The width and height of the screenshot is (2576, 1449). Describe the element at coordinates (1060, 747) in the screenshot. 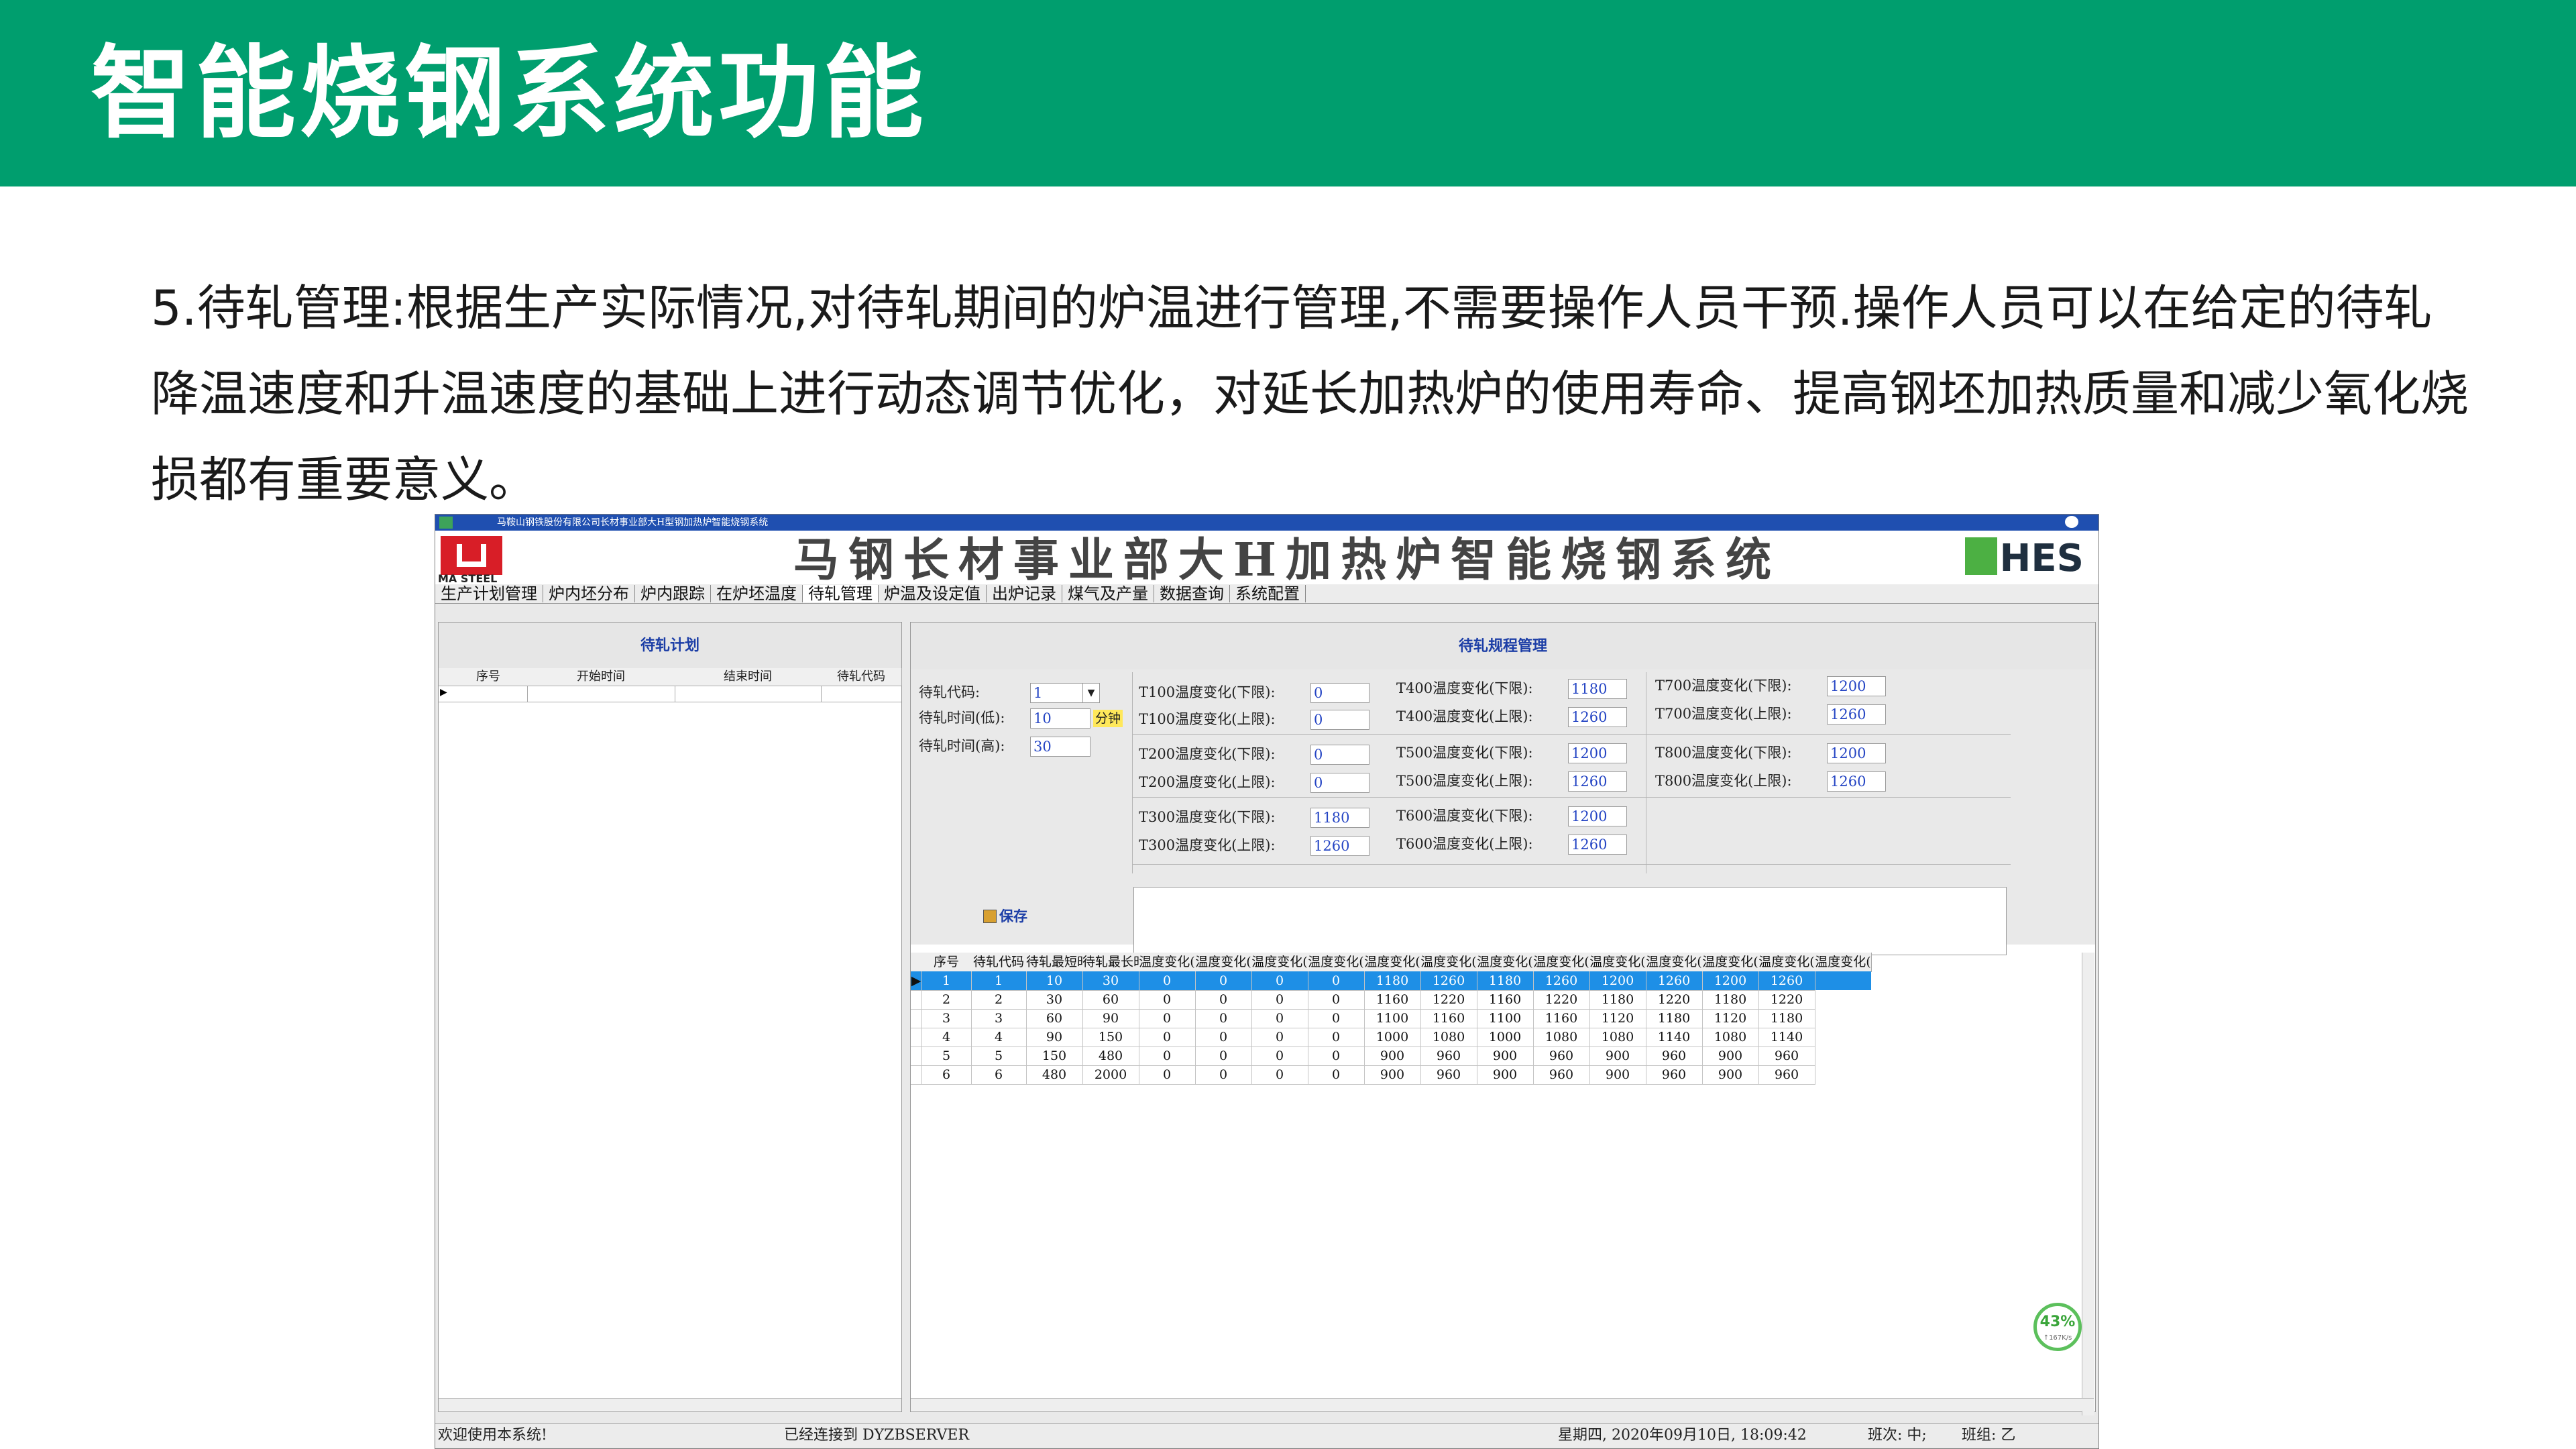

I see `wait-time-high-input: 30` at that location.